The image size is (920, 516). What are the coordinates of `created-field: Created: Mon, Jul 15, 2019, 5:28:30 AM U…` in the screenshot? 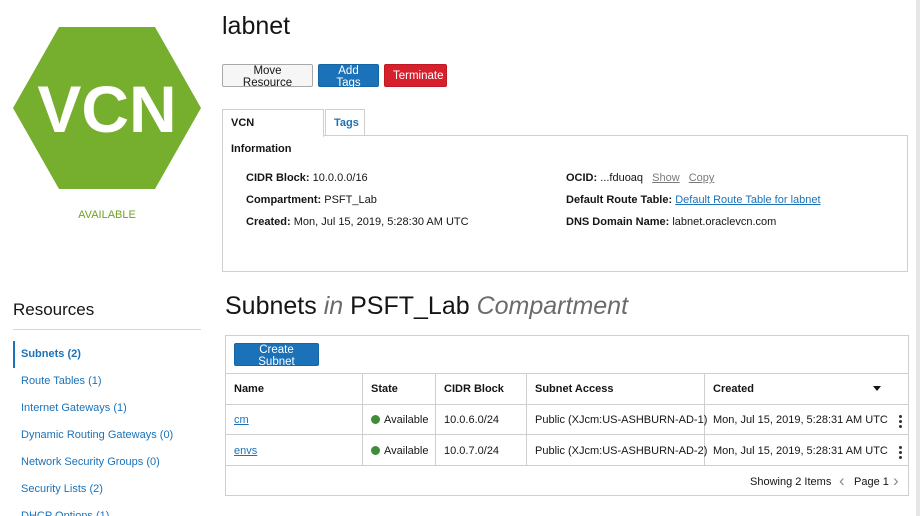 It's located at (357, 222).